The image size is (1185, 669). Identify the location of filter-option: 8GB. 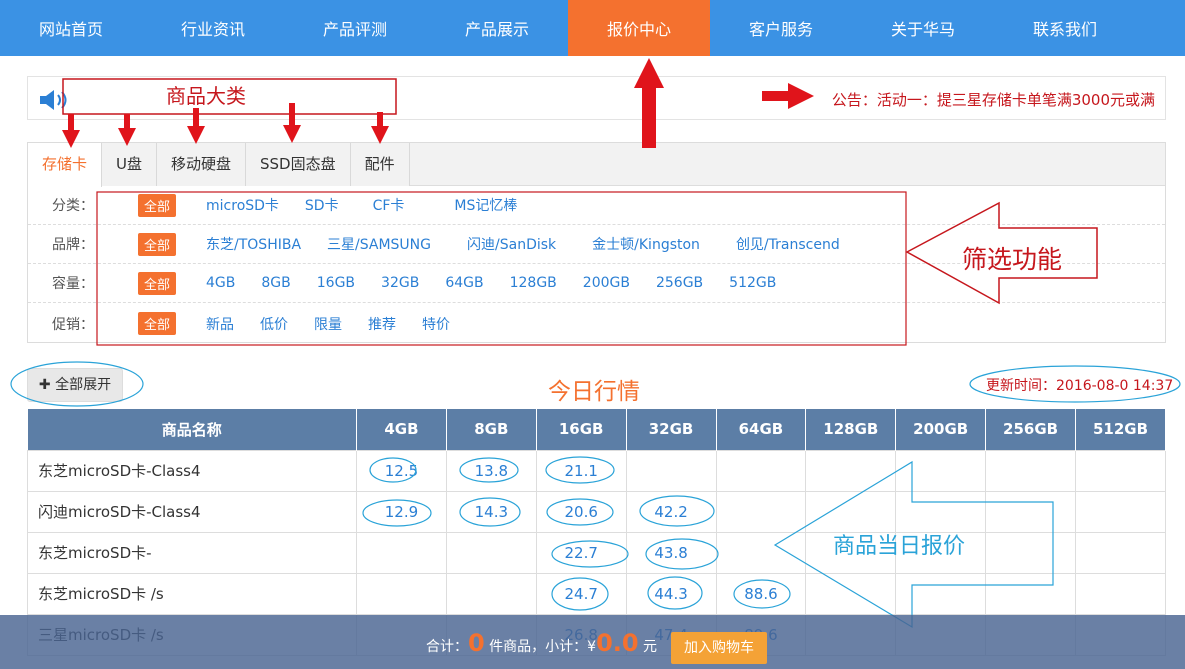
(275, 283).